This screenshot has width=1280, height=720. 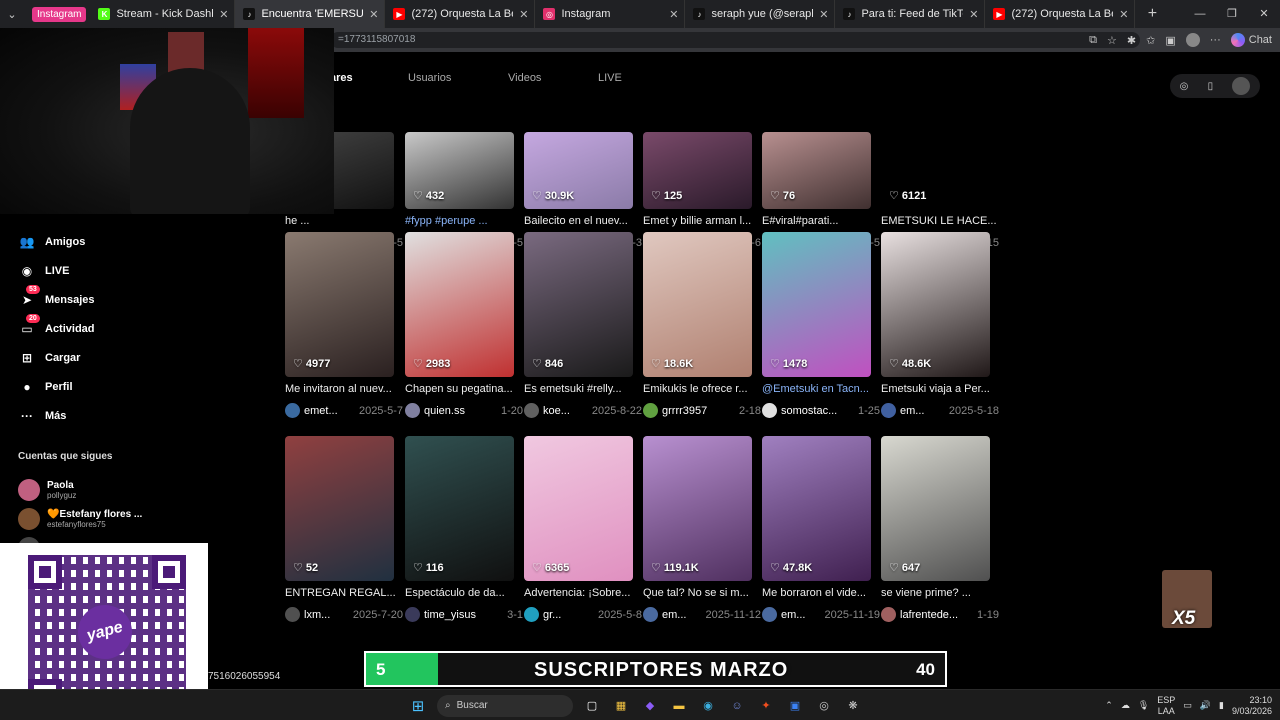 I want to click on browser-tab: ◎ Instagram ✕, so click(x=610, y=14).